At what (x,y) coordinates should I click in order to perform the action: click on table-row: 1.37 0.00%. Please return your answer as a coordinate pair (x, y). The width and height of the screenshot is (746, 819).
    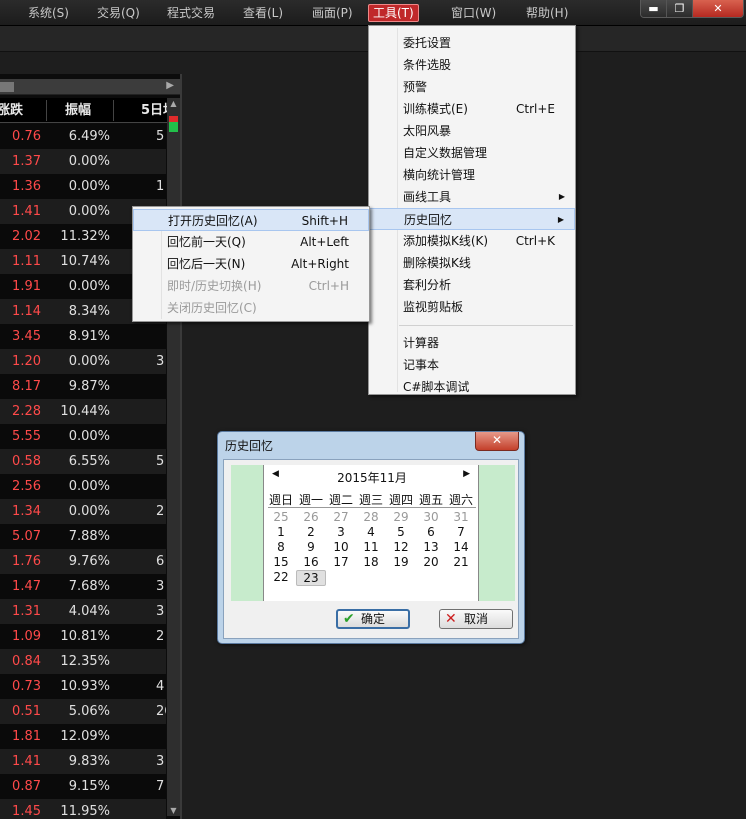
    Looking at the image, I should click on (83, 161).